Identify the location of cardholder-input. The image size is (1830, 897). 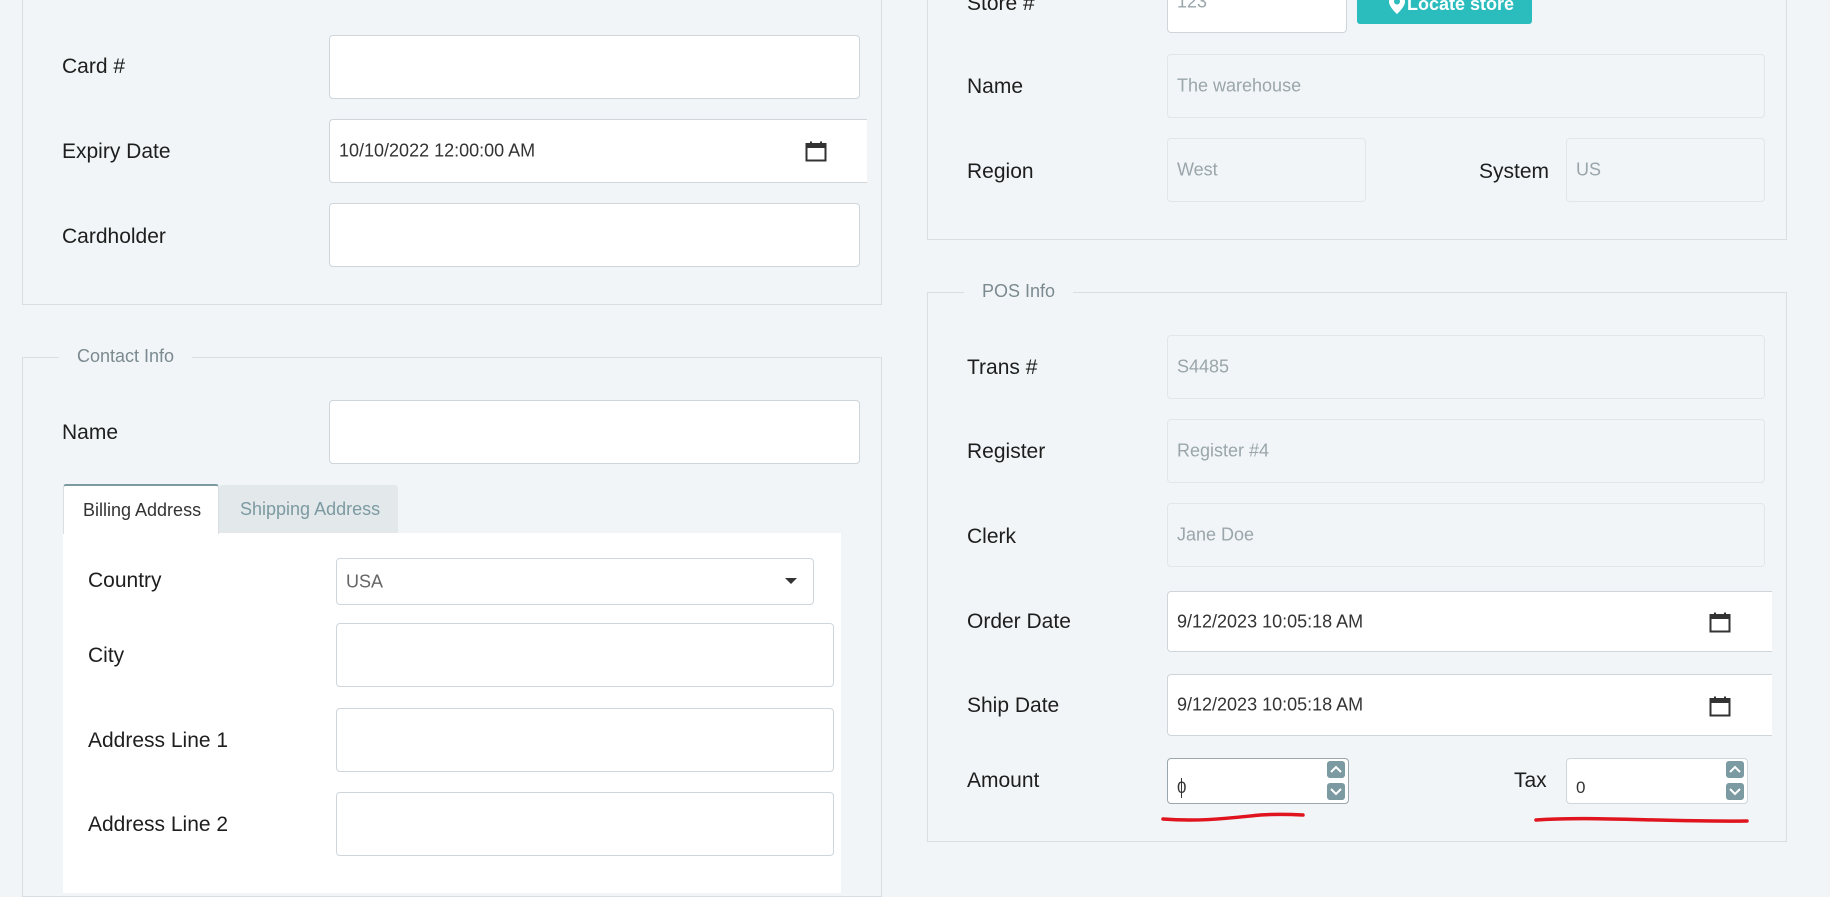
(594, 235).